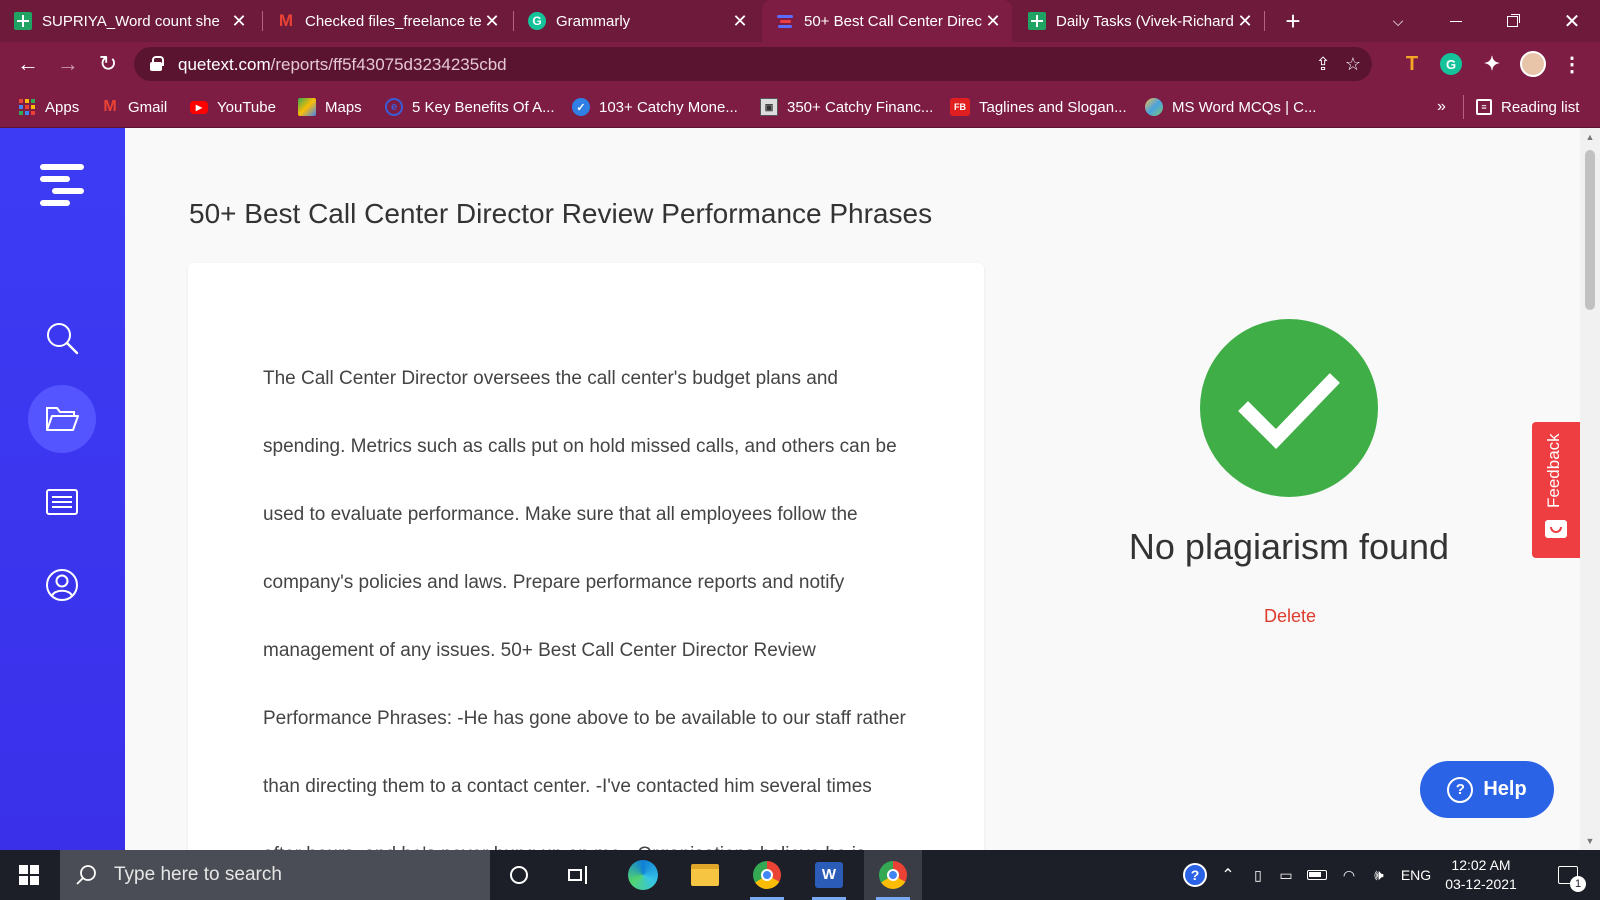 The width and height of the screenshot is (1600, 900). What do you see at coordinates (1590, 489) in the screenshot?
I see `page-scrollbar: ▲ ▼` at bounding box center [1590, 489].